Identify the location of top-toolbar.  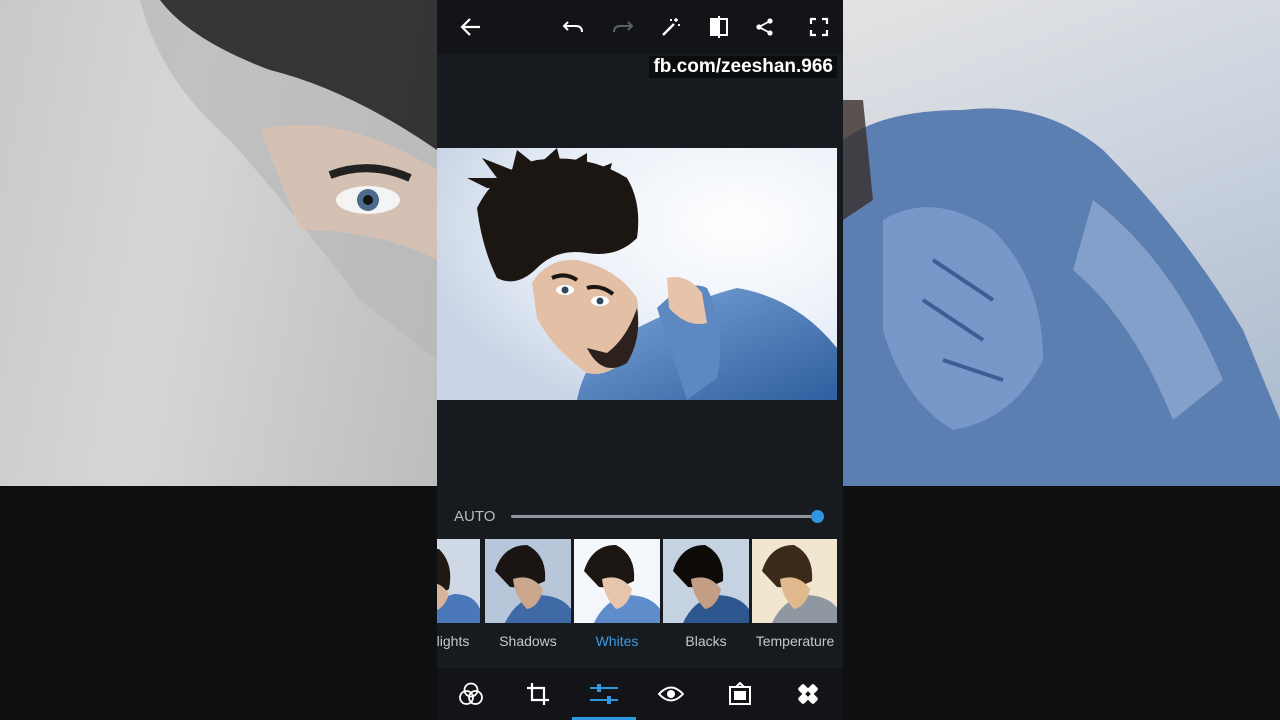
(640, 27).